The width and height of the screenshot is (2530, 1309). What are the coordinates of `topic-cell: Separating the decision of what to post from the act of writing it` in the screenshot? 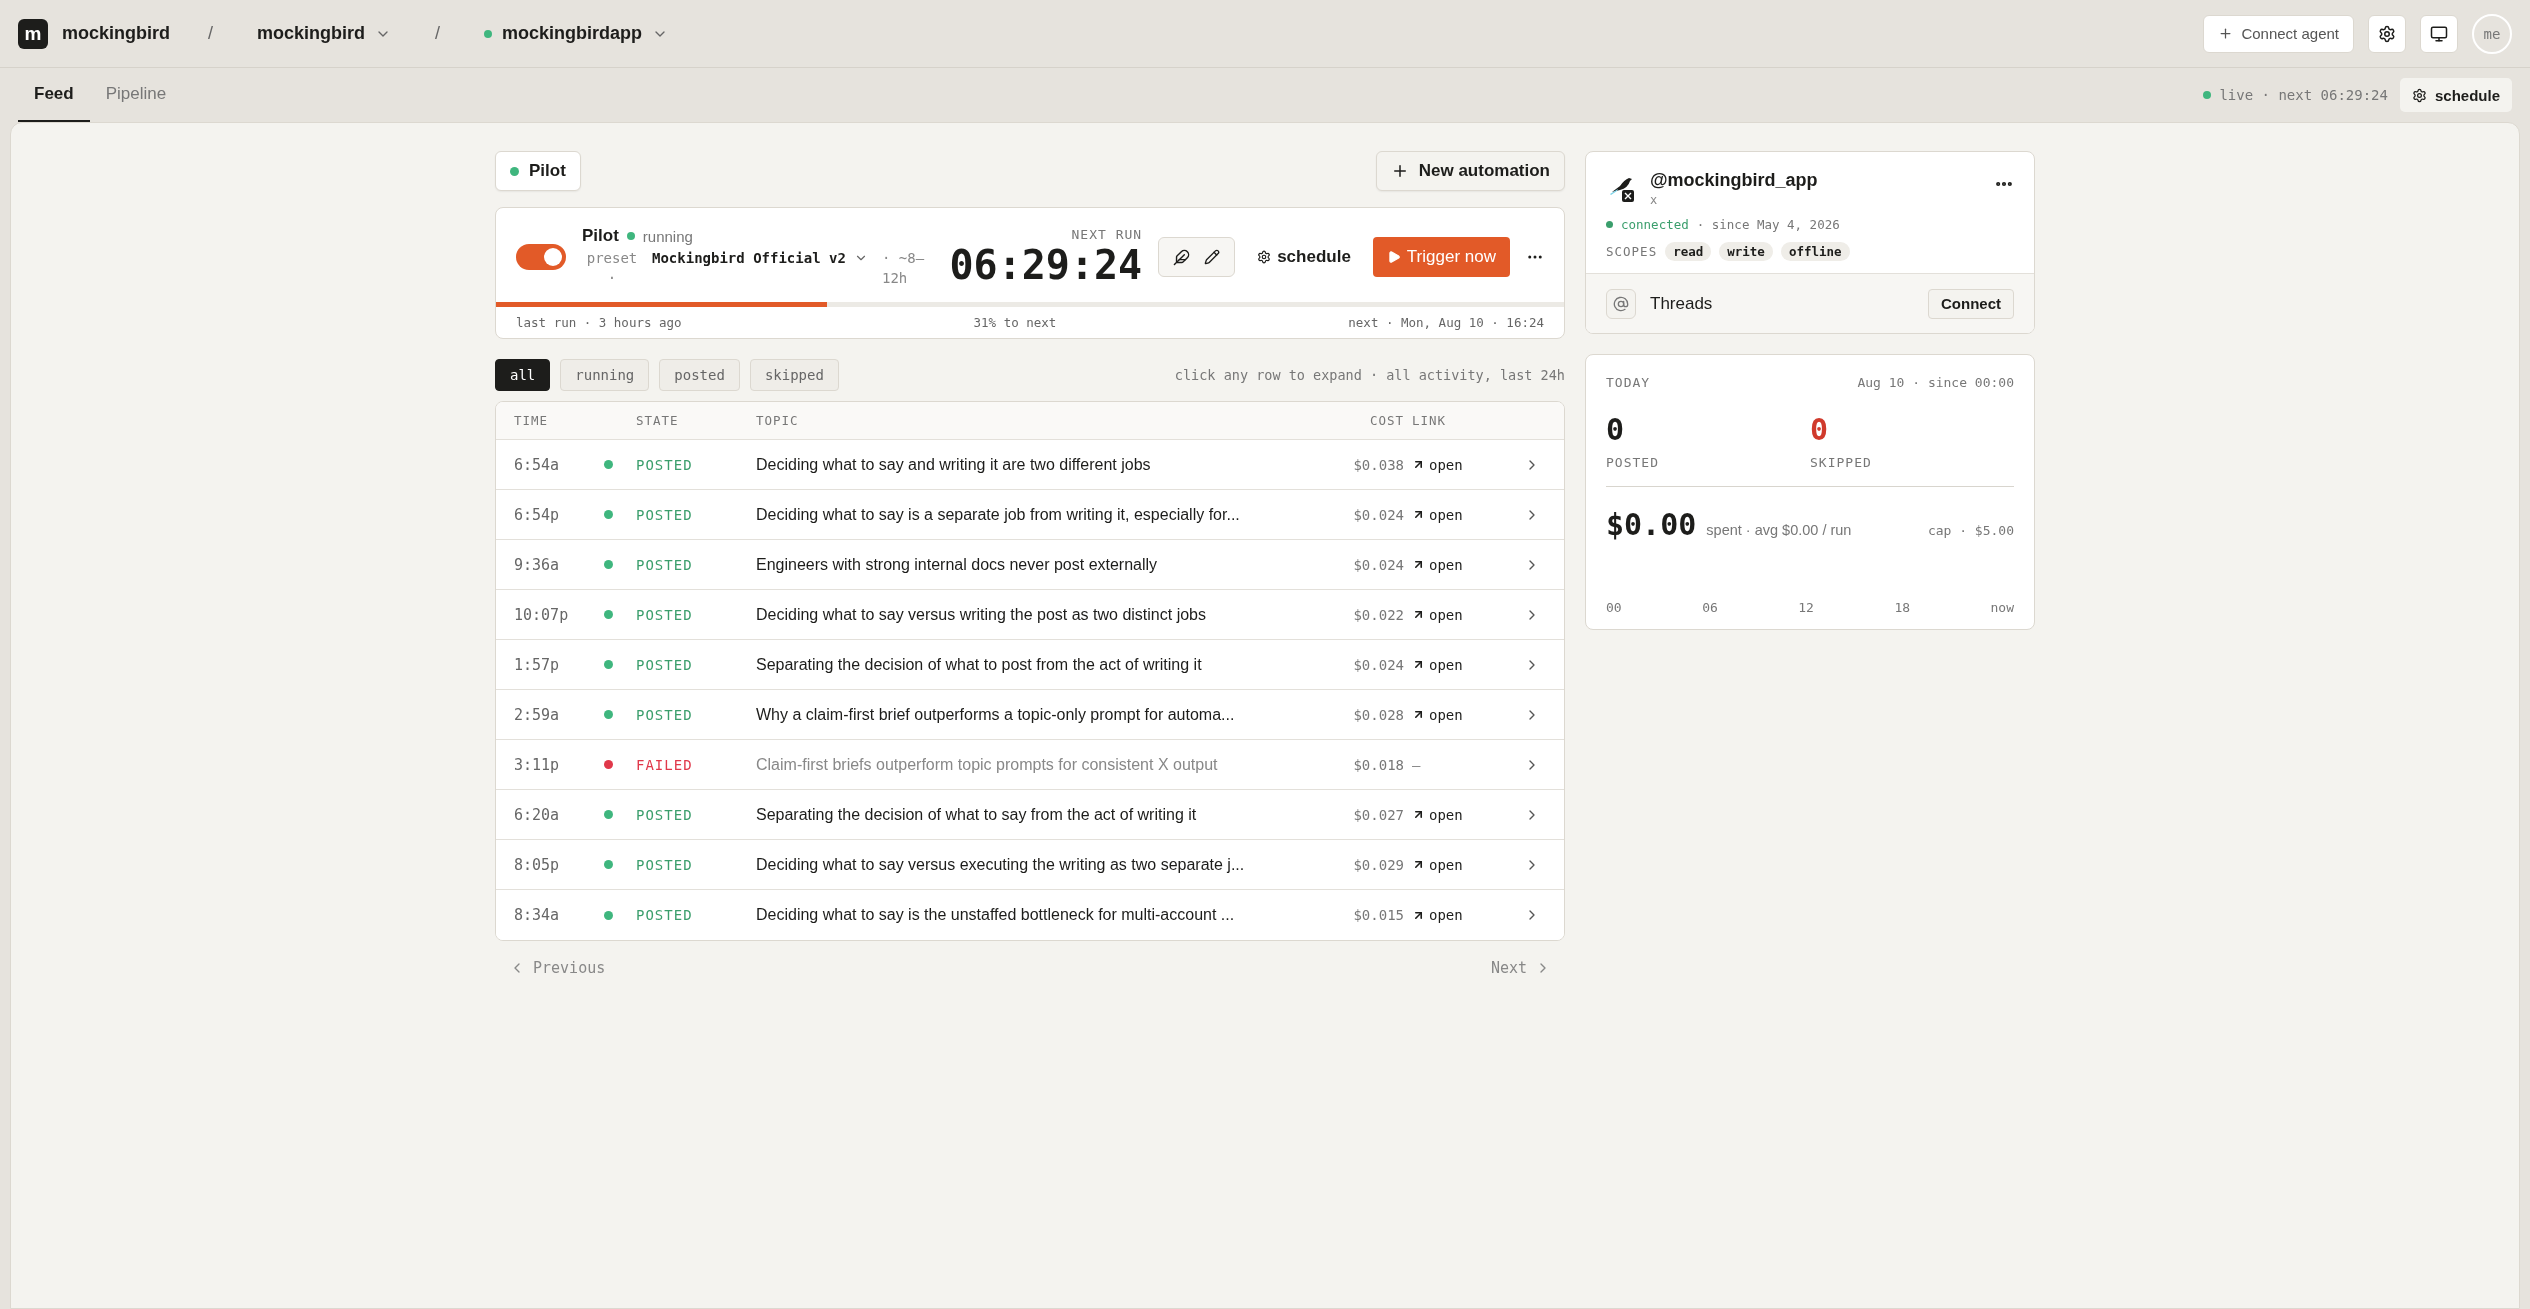 It's located at (1043, 664).